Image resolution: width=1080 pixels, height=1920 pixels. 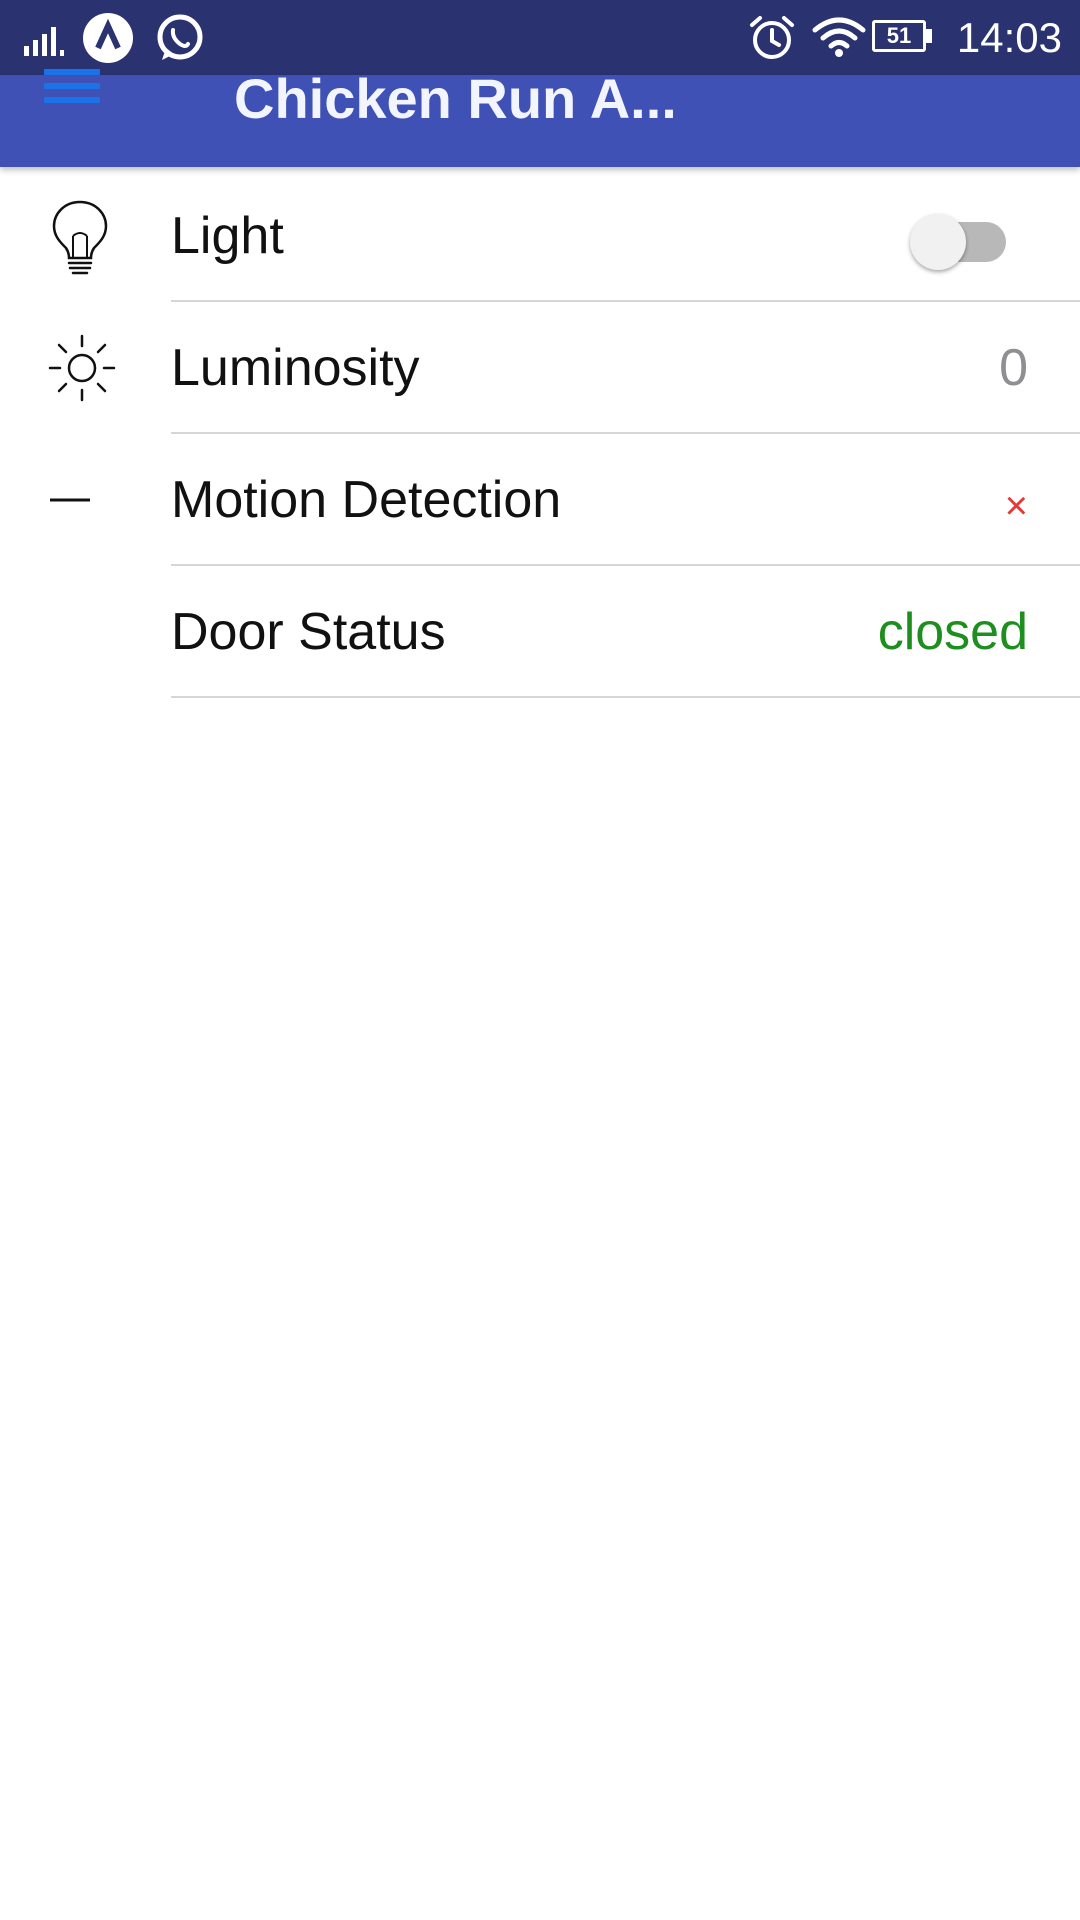 What do you see at coordinates (82, 368) in the screenshot?
I see `sun-icon` at bounding box center [82, 368].